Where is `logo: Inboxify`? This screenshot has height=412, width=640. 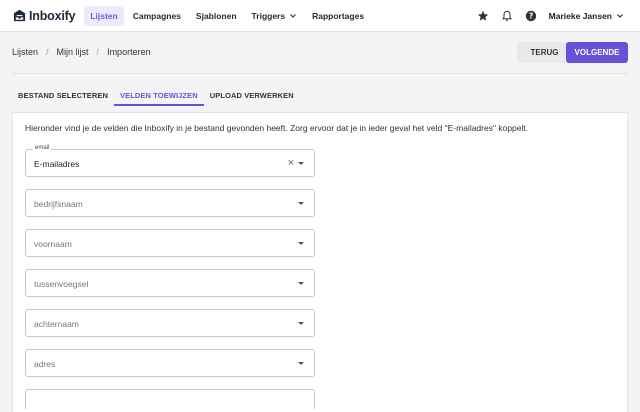
logo: Inboxify is located at coordinates (44, 15).